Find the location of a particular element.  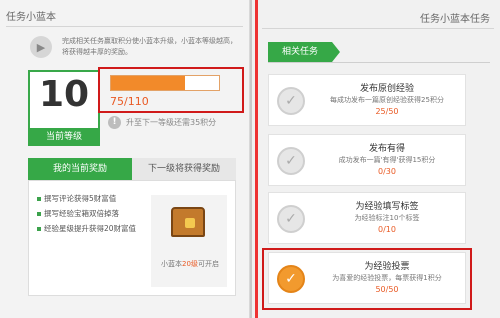

lock-icon is located at coordinates (190, 223).